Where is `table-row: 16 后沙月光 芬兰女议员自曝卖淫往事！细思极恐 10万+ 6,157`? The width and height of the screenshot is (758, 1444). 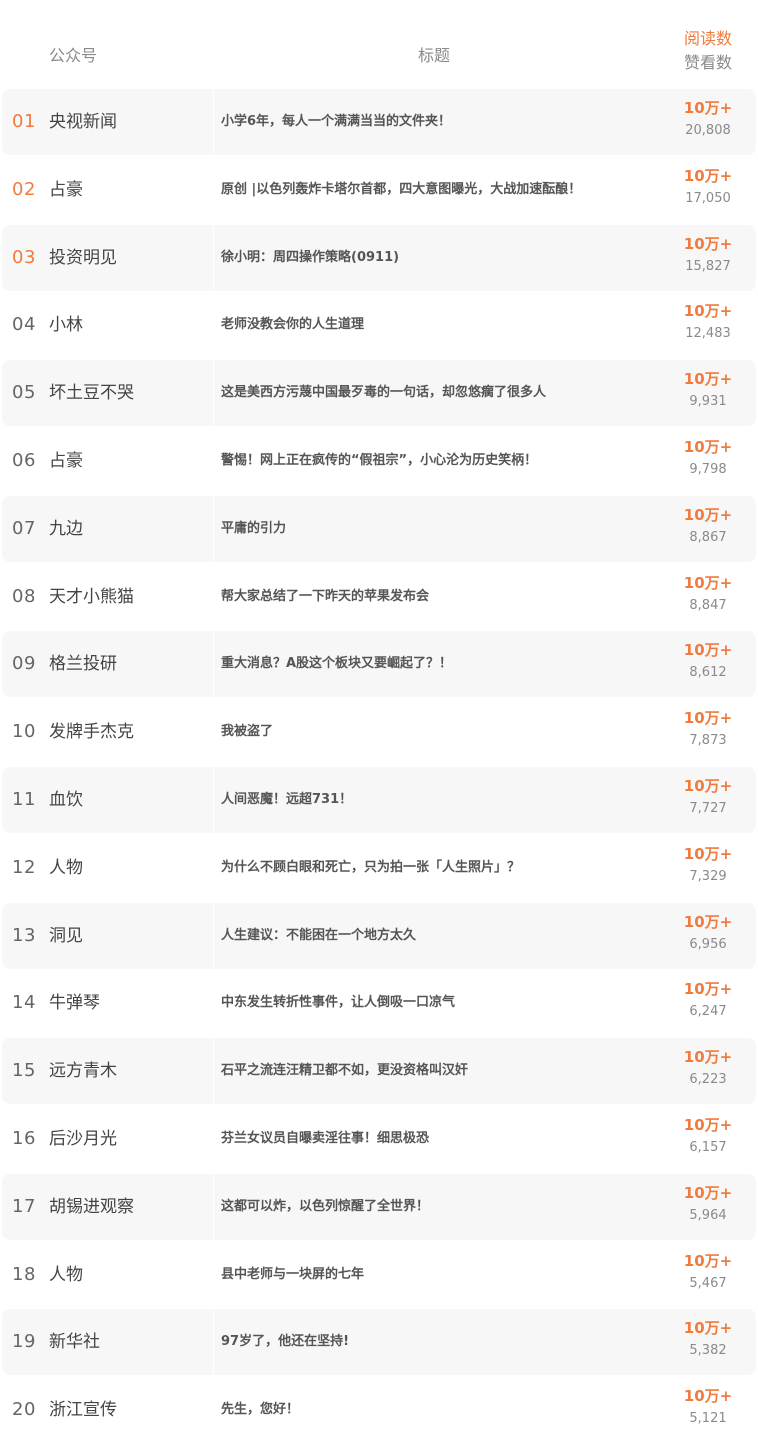 table-row: 16 后沙月光 芬兰女议员自曝卖淫往事！细思极恐 10万+ 6,157 is located at coordinates (379, 1139).